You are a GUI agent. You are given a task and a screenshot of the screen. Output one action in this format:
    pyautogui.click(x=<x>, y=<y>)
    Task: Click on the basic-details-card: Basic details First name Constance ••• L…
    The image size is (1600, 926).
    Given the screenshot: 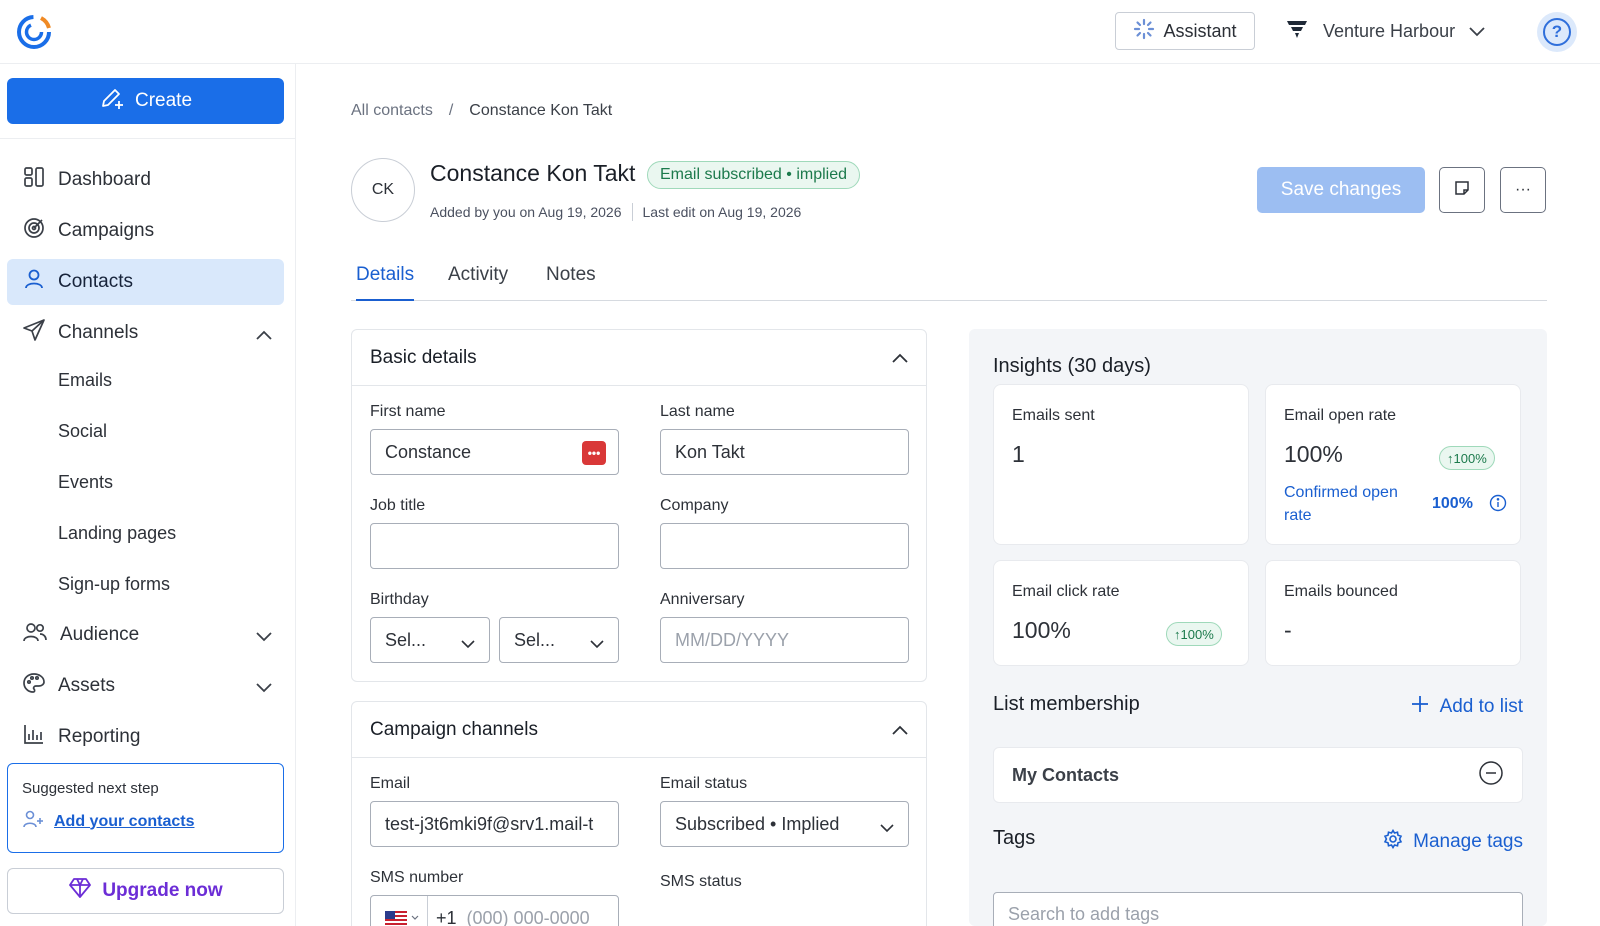 What is the action you would take?
    pyautogui.click(x=639, y=505)
    